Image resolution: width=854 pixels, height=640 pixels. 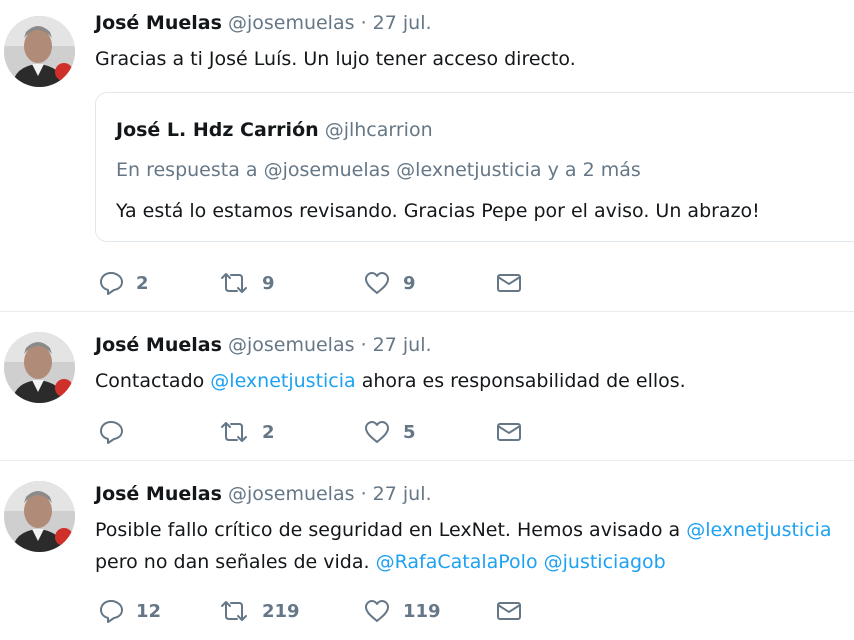 I want to click on reply-targets: @josemuelas @lexnetjusticia, so click(x=402, y=170).